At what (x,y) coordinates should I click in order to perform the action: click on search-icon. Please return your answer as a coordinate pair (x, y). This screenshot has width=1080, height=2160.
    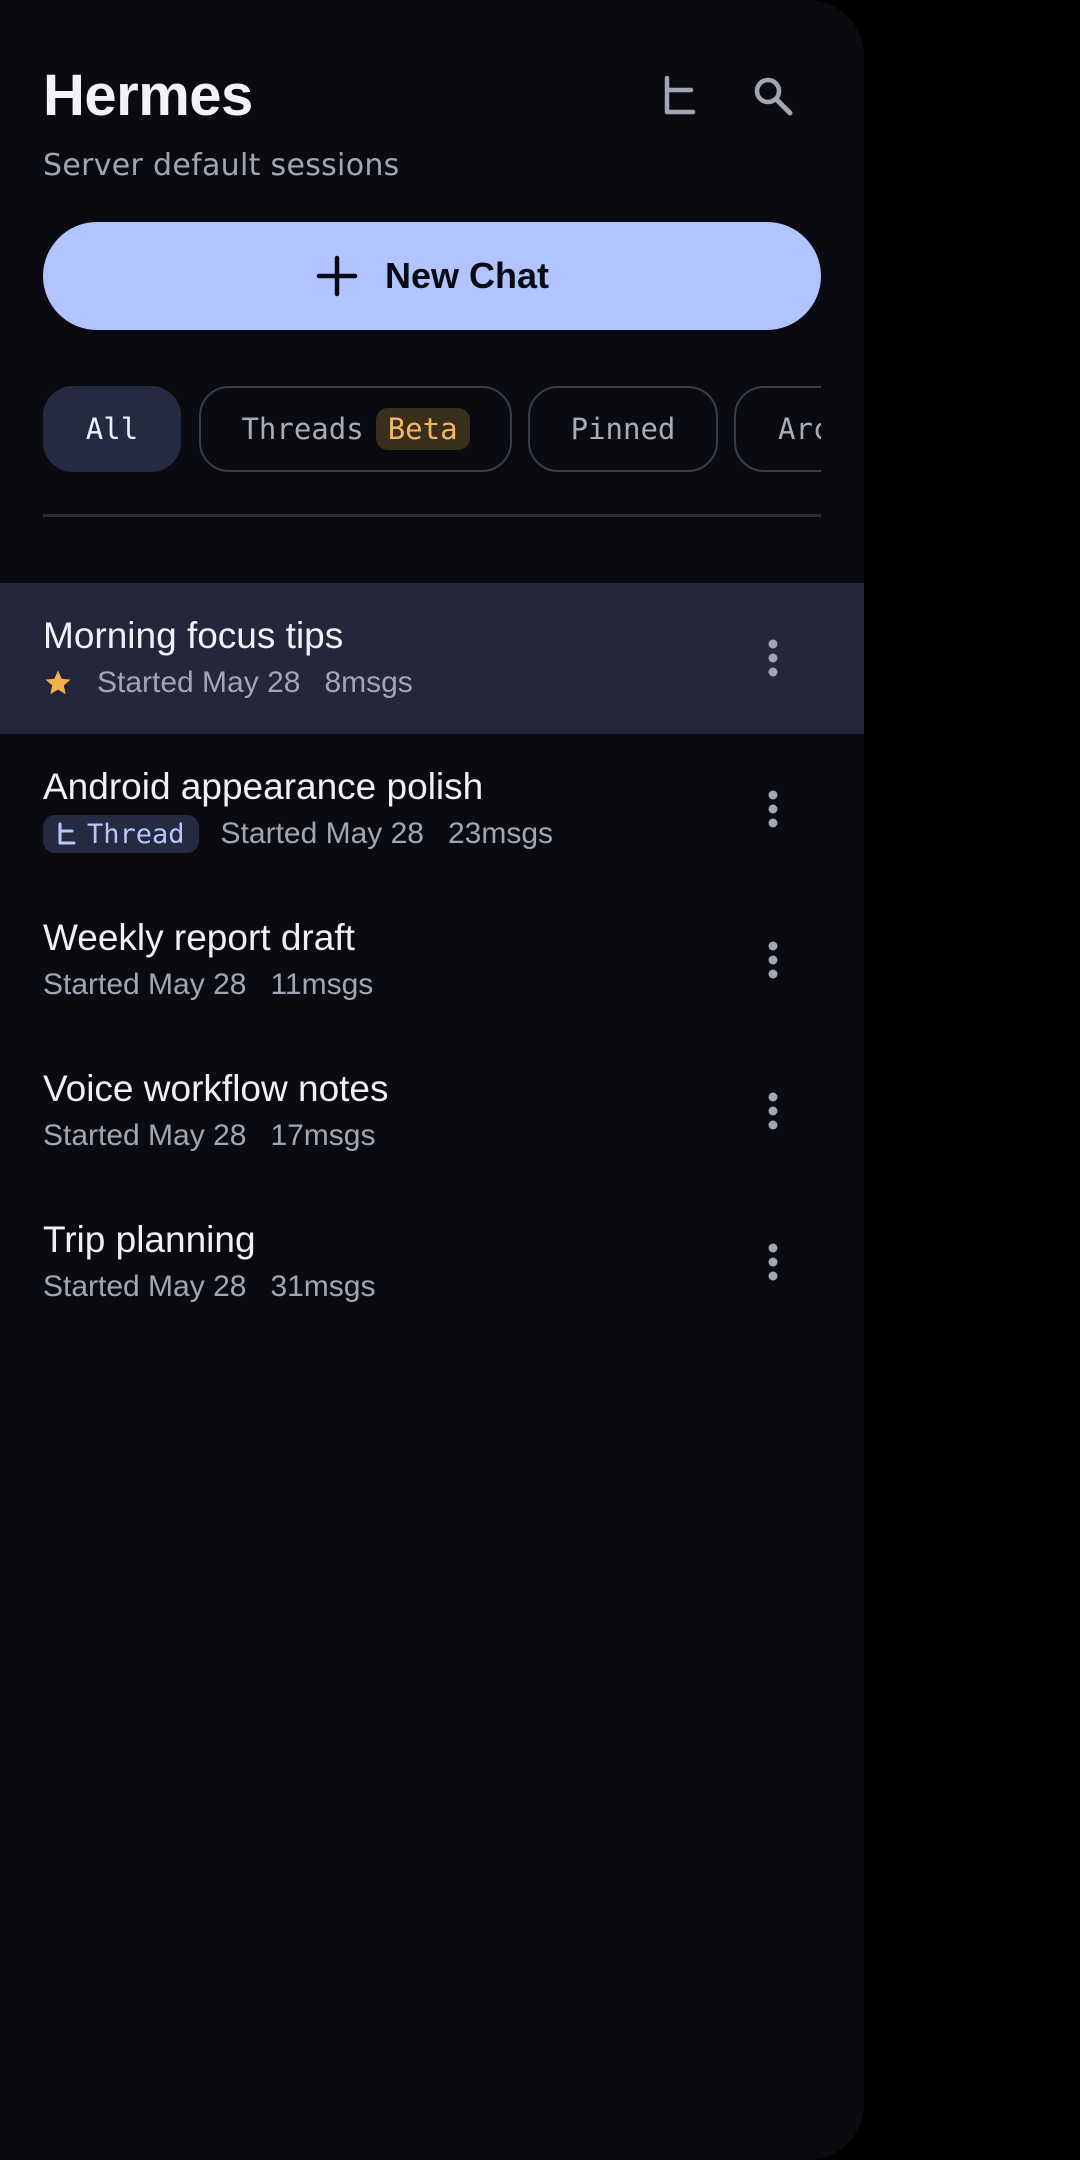
    Looking at the image, I should click on (773, 96).